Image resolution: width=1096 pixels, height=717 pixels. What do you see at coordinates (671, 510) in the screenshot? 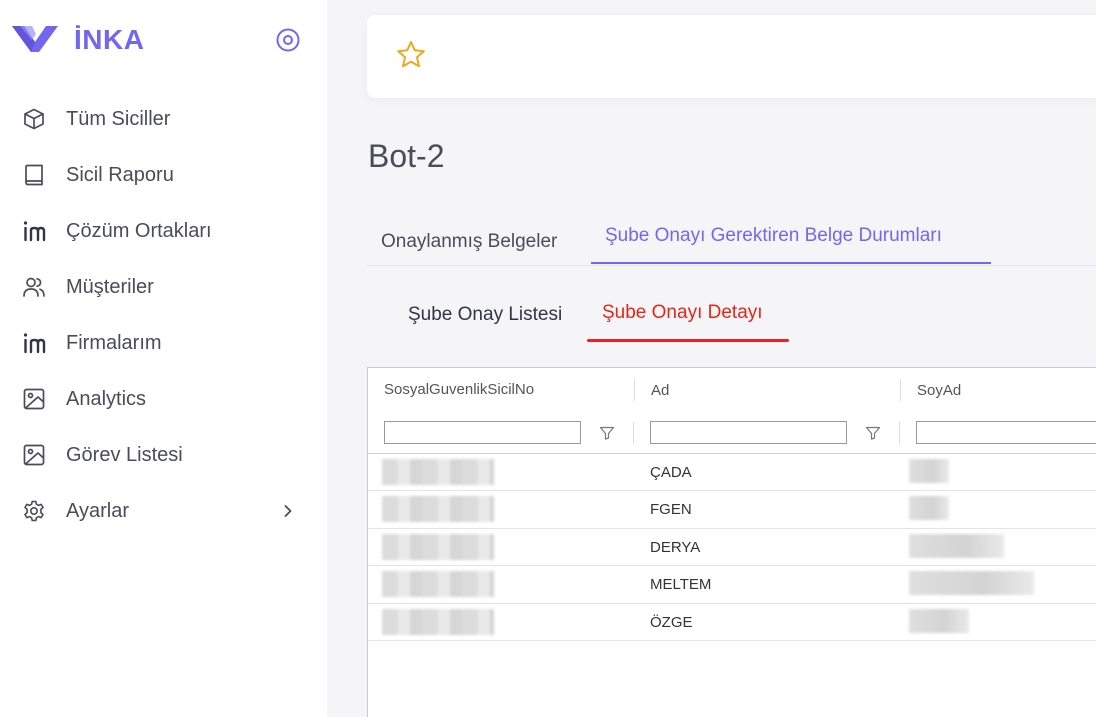
I see `cell-ad: FGEN` at bounding box center [671, 510].